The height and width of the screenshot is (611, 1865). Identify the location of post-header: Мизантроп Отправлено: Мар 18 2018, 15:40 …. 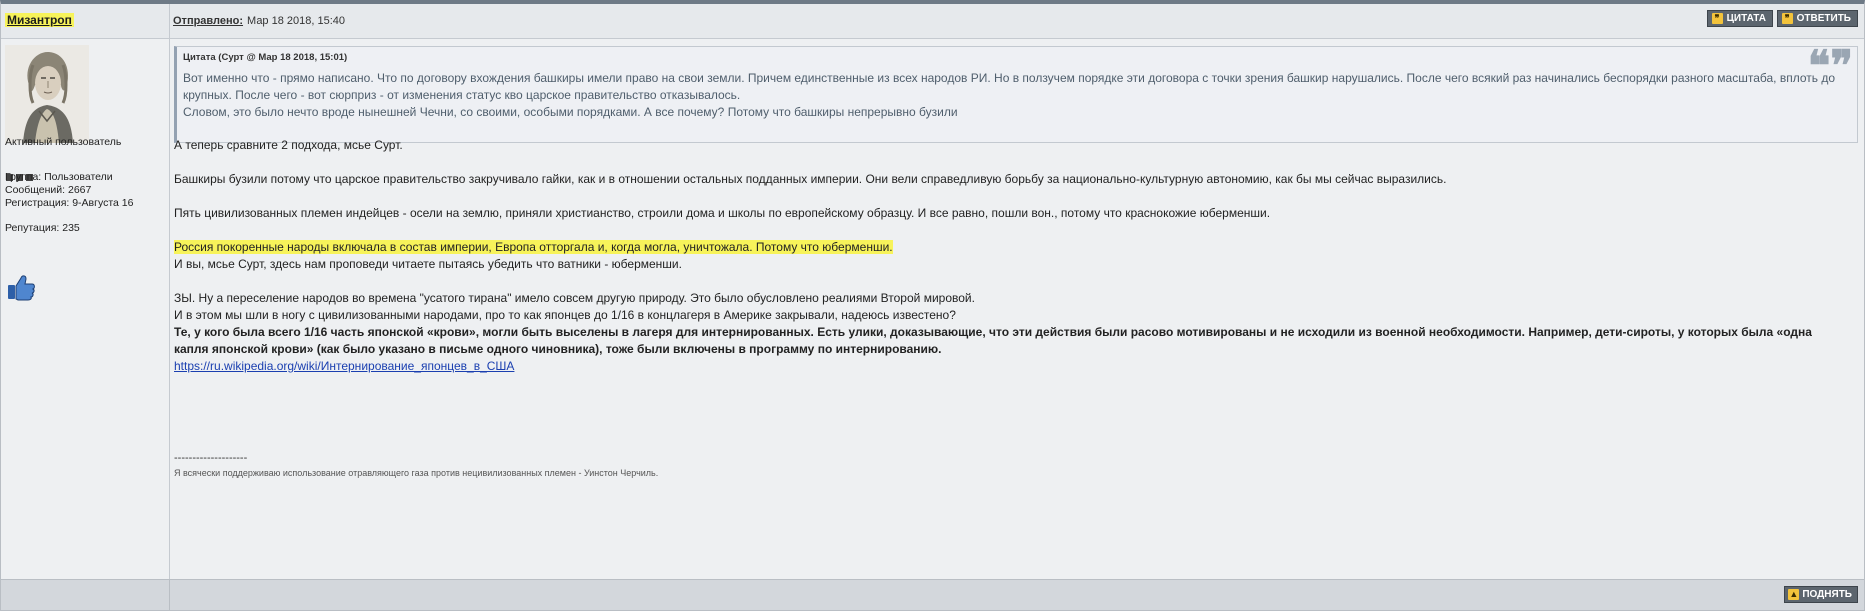
(932, 21).